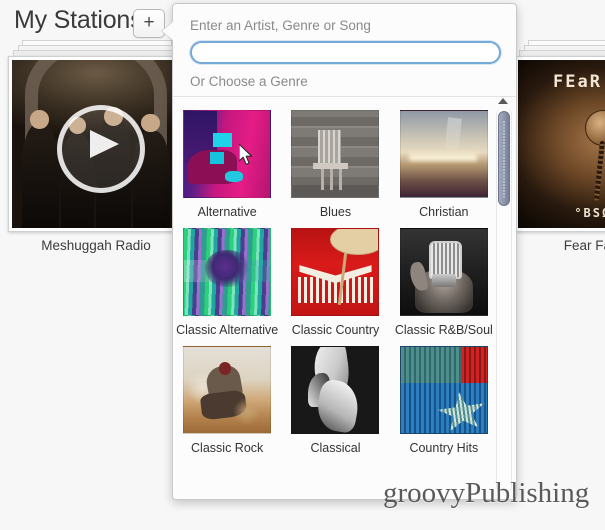 Image resolution: width=605 pixels, height=530 pixels. What do you see at coordinates (579, 81) in the screenshot?
I see `album-art-title: FEaR Fac` at bounding box center [579, 81].